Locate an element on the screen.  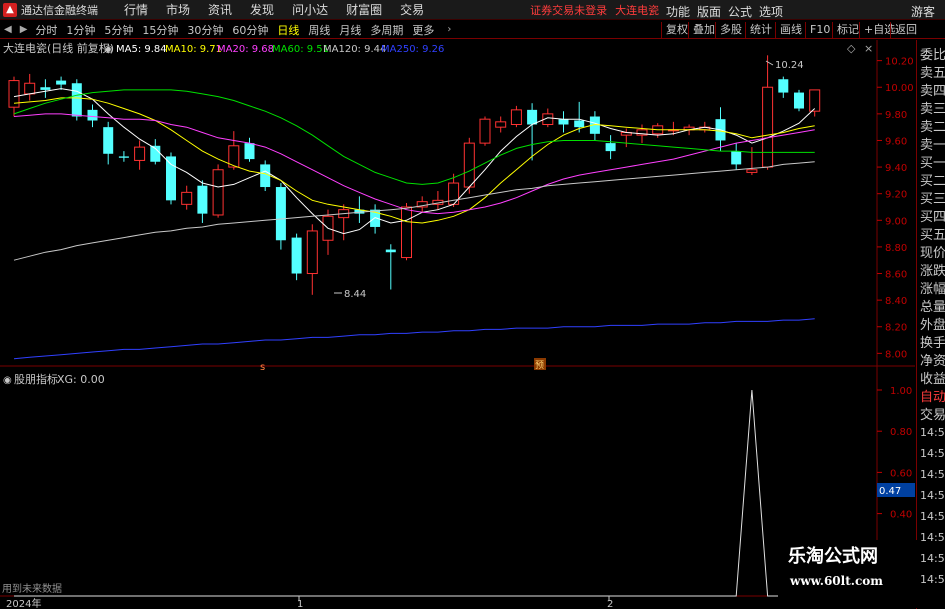
sidebar-time-7: 14:56 is located at coordinates (932, 579).